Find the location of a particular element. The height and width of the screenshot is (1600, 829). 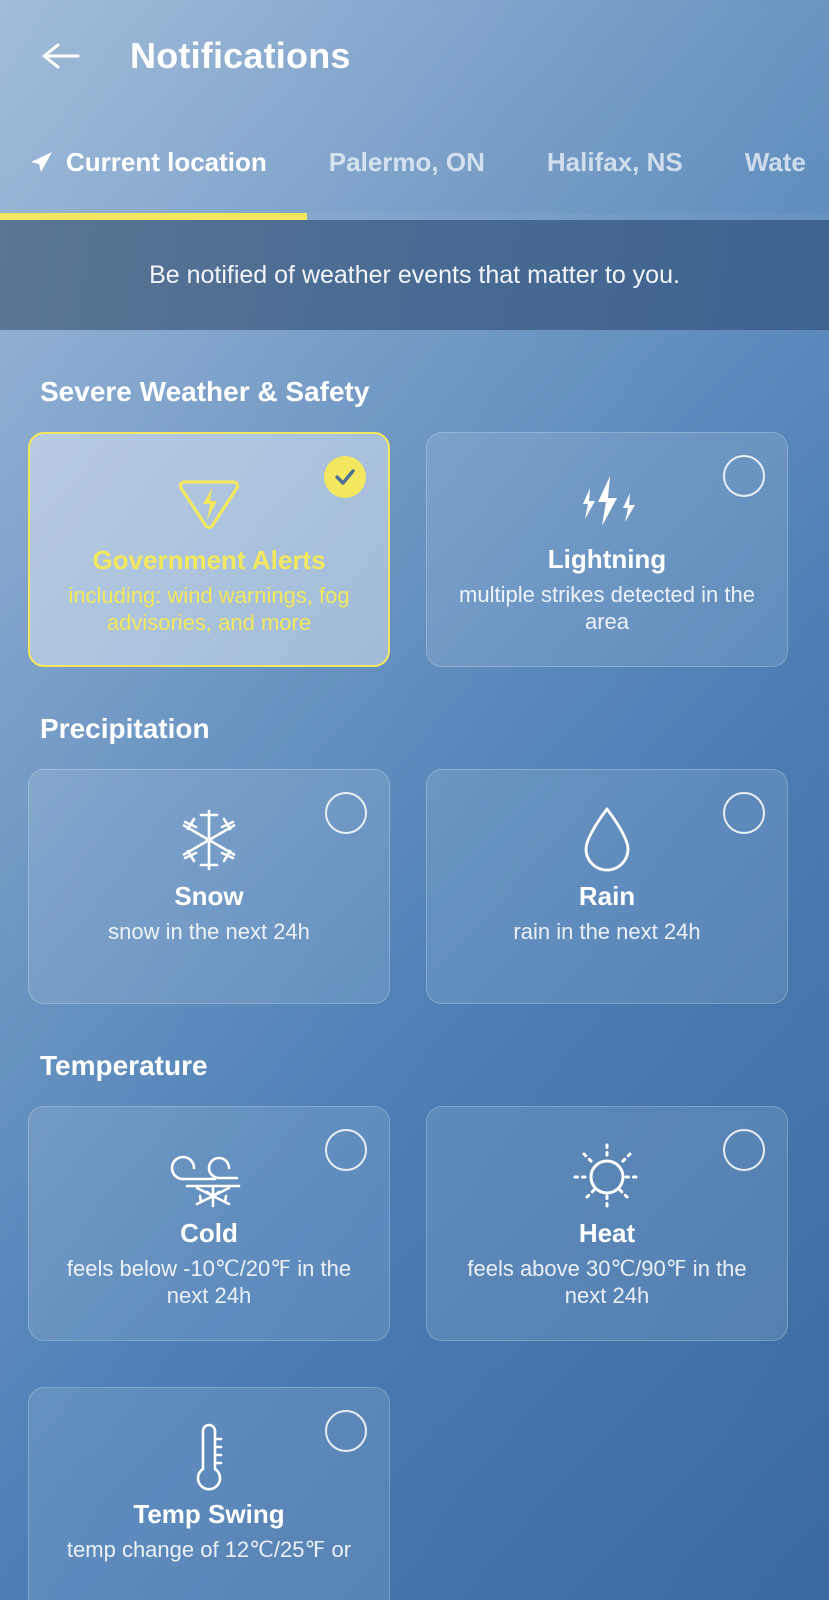

tab-label: Halifax, NS is located at coordinates (614, 161).